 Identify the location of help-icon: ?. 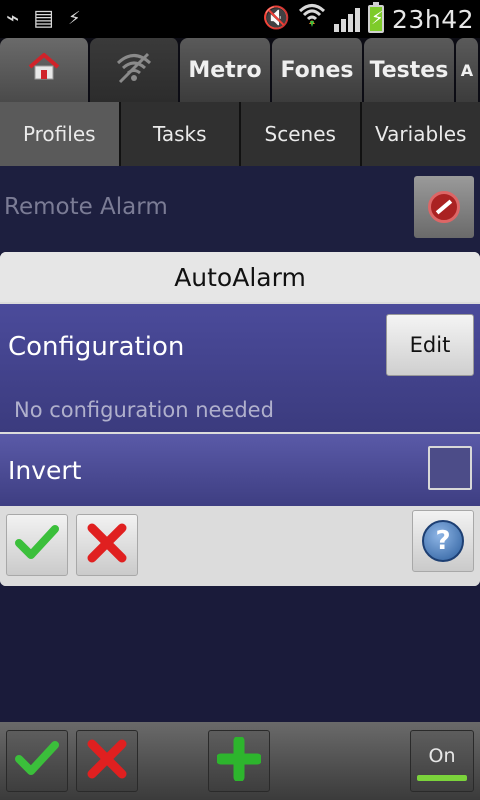
(443, 541).